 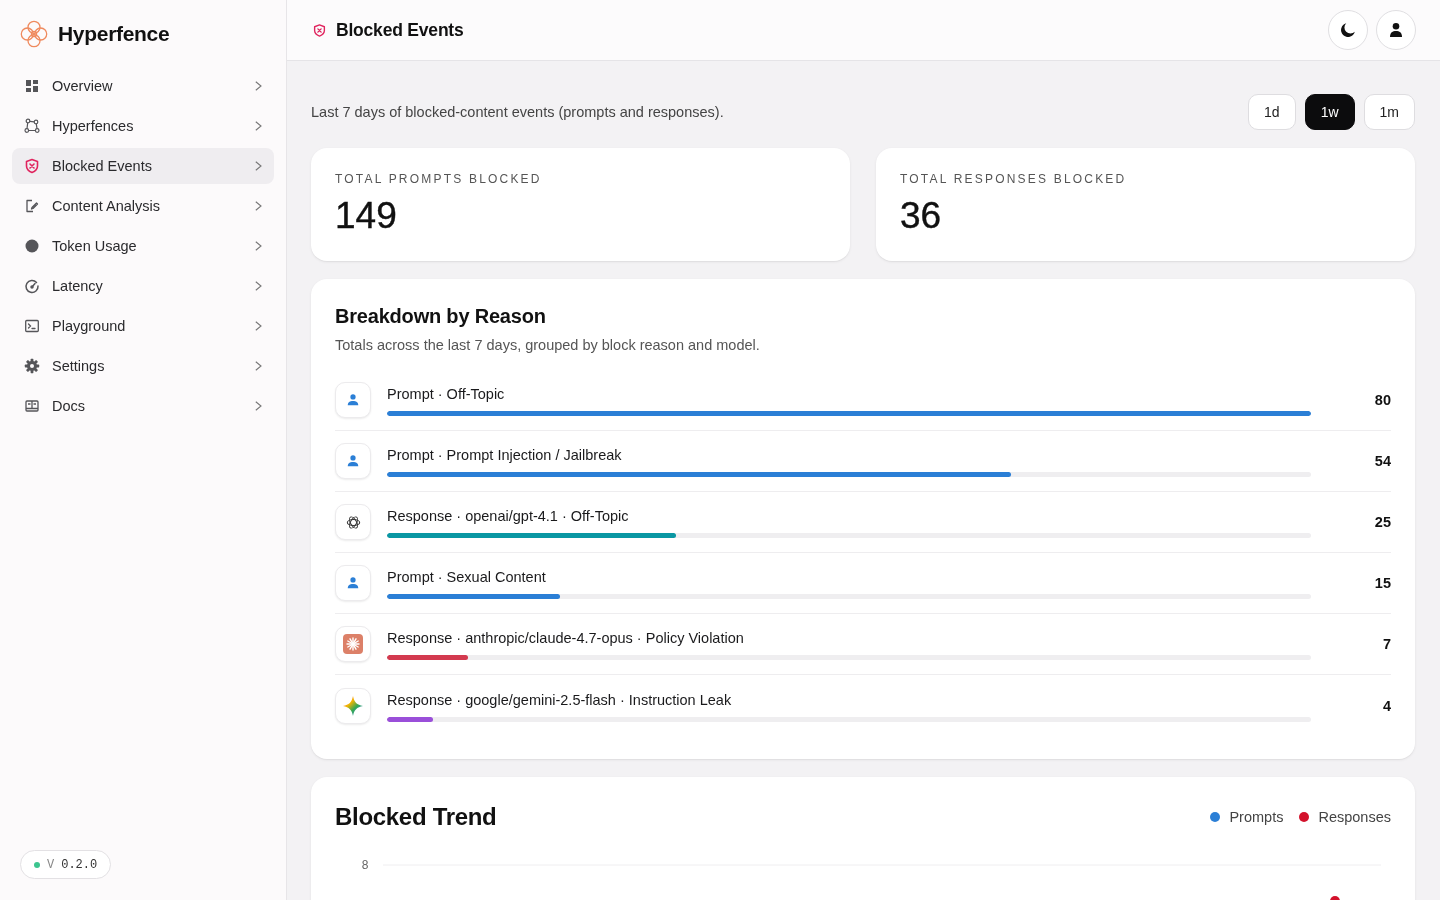 What do you see at coordinates (79, 864) in the screenshot?
I see `version-number: 0.2.0` at bounding box center [79, 864].